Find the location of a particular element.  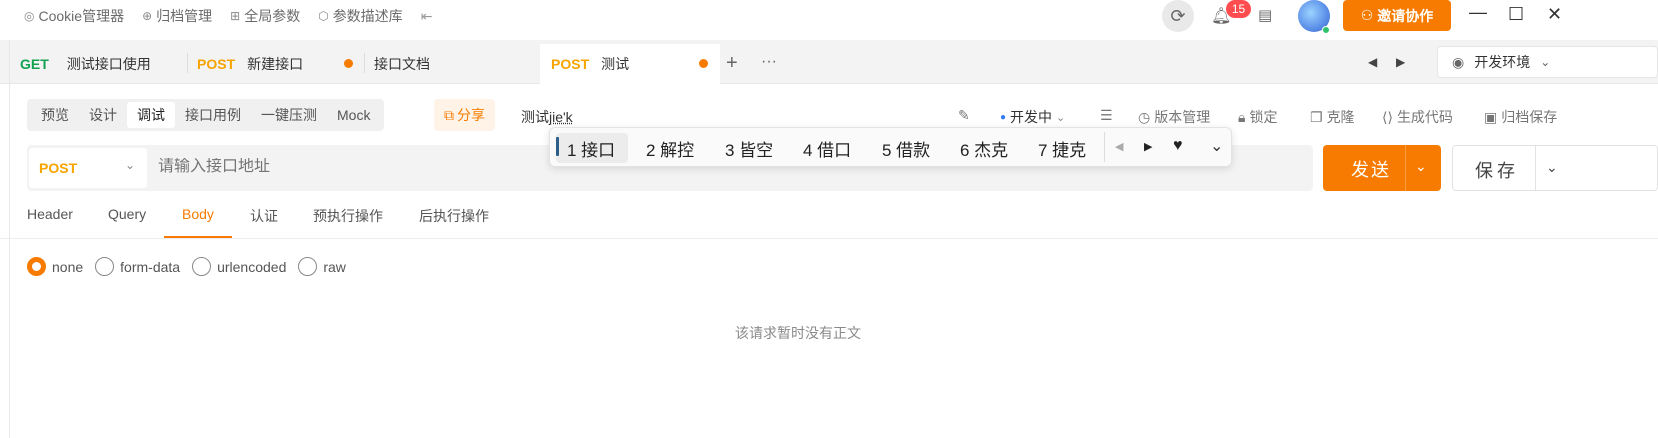

share-icon: ⧉ is located at coordinates (449, 114).